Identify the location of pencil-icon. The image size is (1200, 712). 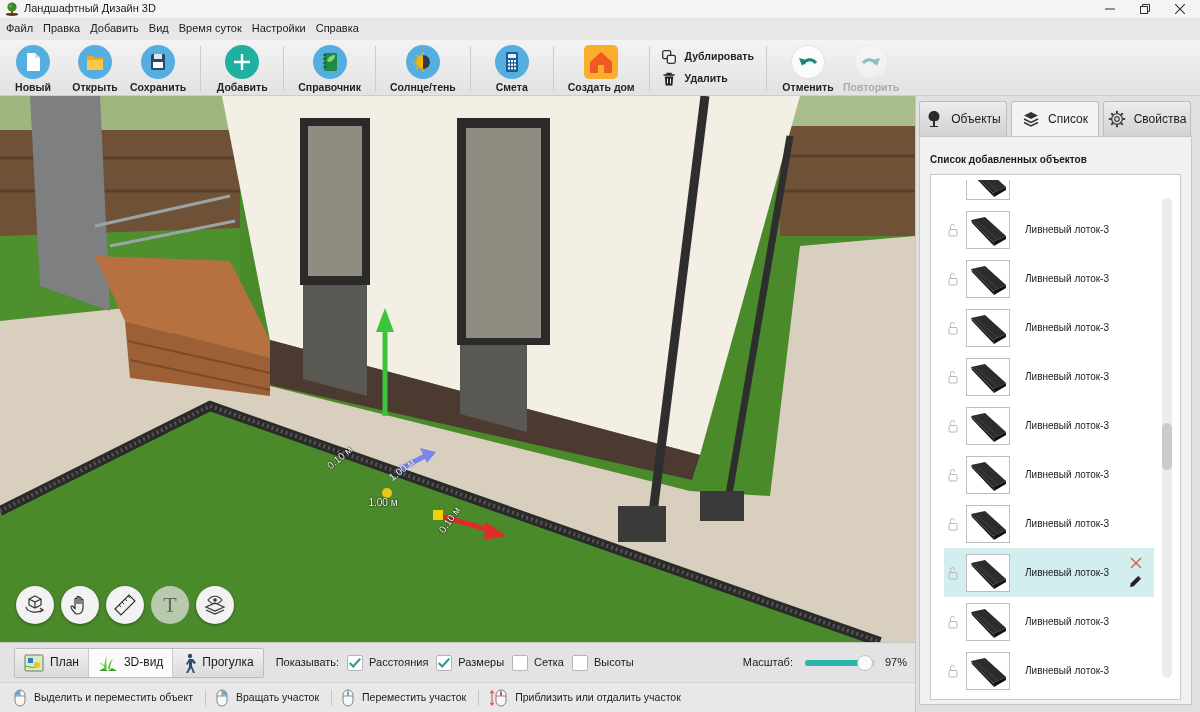
(1135, 581).